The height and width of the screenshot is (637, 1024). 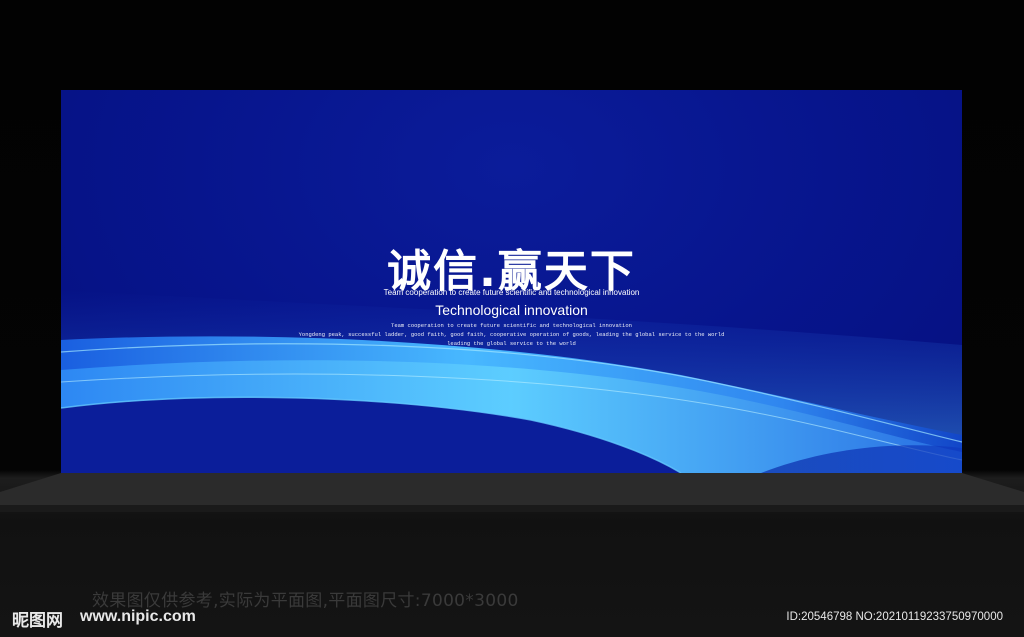 What do you see at coordinates (511, 343) in the screenshot?
I see `banner-small-line-3: leading the global service to the world` at bounding box center [511, 343].